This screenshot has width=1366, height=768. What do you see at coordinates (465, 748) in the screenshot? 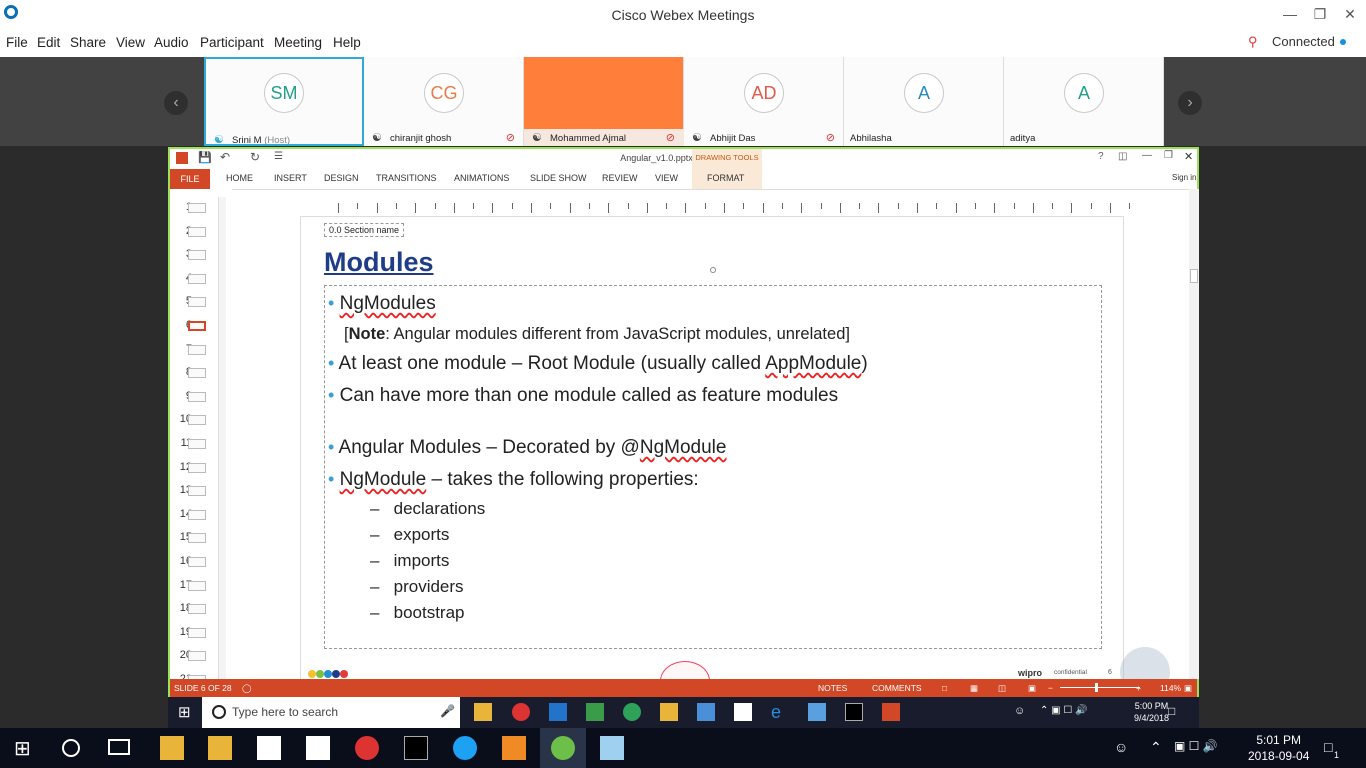
I see `skype-icon` at bounding box center [465, 748].